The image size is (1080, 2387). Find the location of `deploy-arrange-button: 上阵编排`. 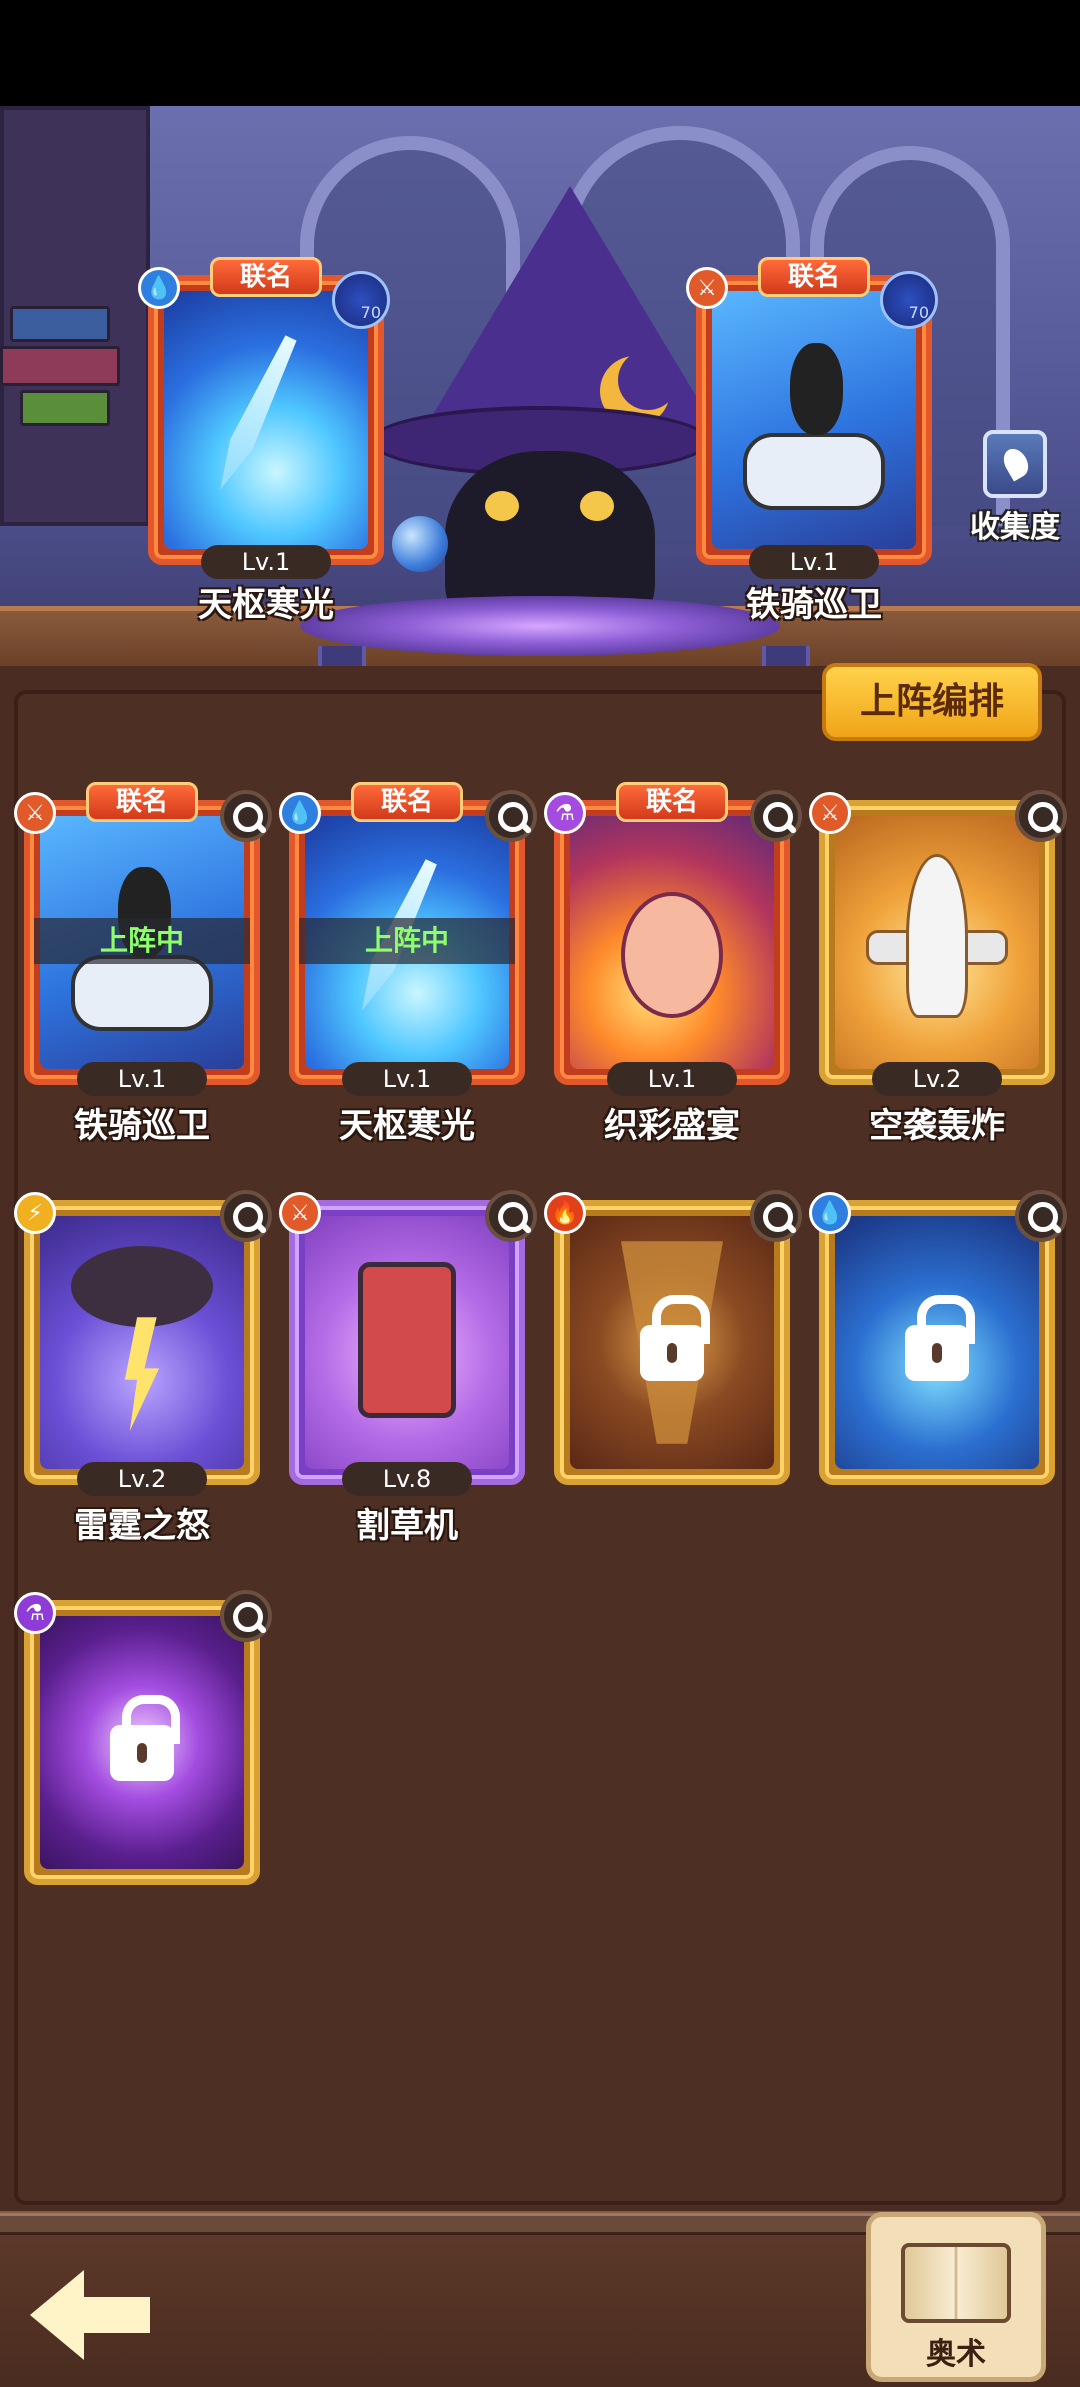

deploy-arrange-button: 上阵编排 is located at coordinates (932, 702).